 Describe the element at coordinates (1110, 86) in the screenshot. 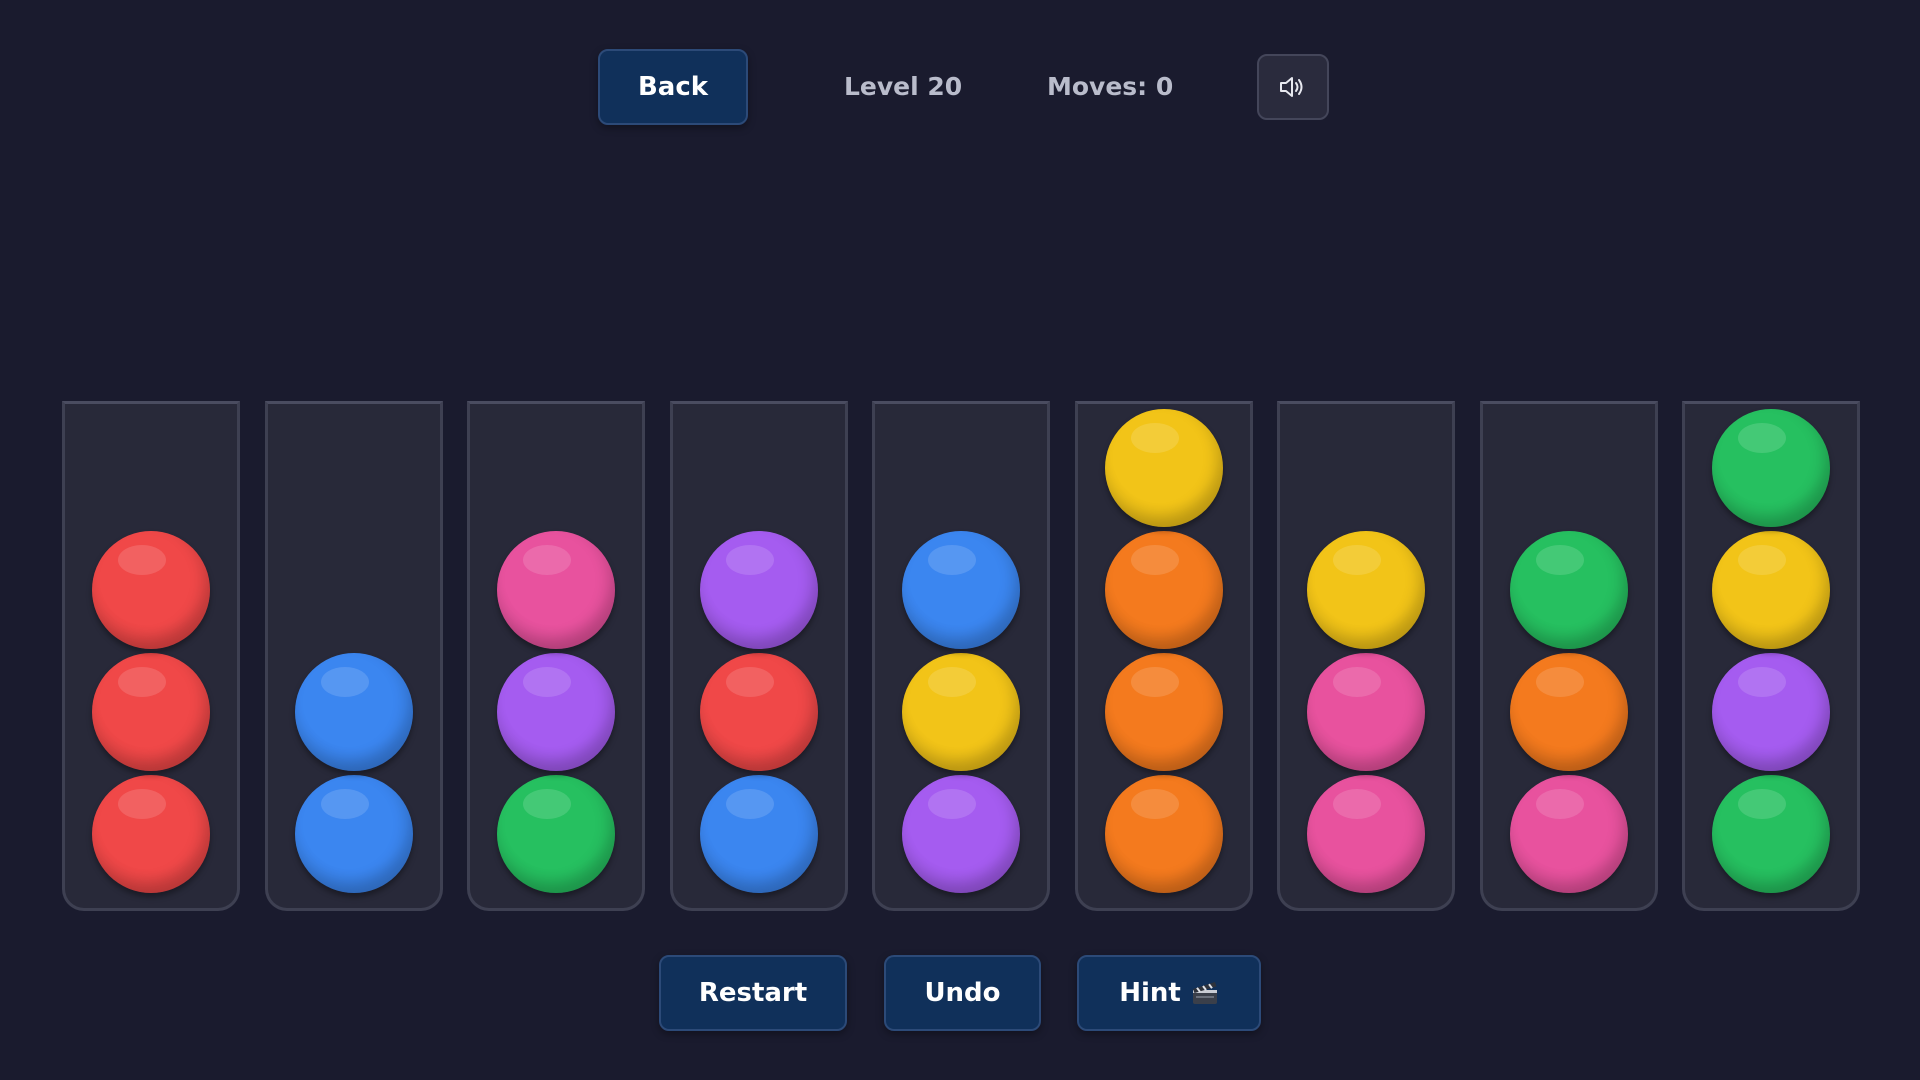

I see `moves-counter: Moves: 0` at that location.